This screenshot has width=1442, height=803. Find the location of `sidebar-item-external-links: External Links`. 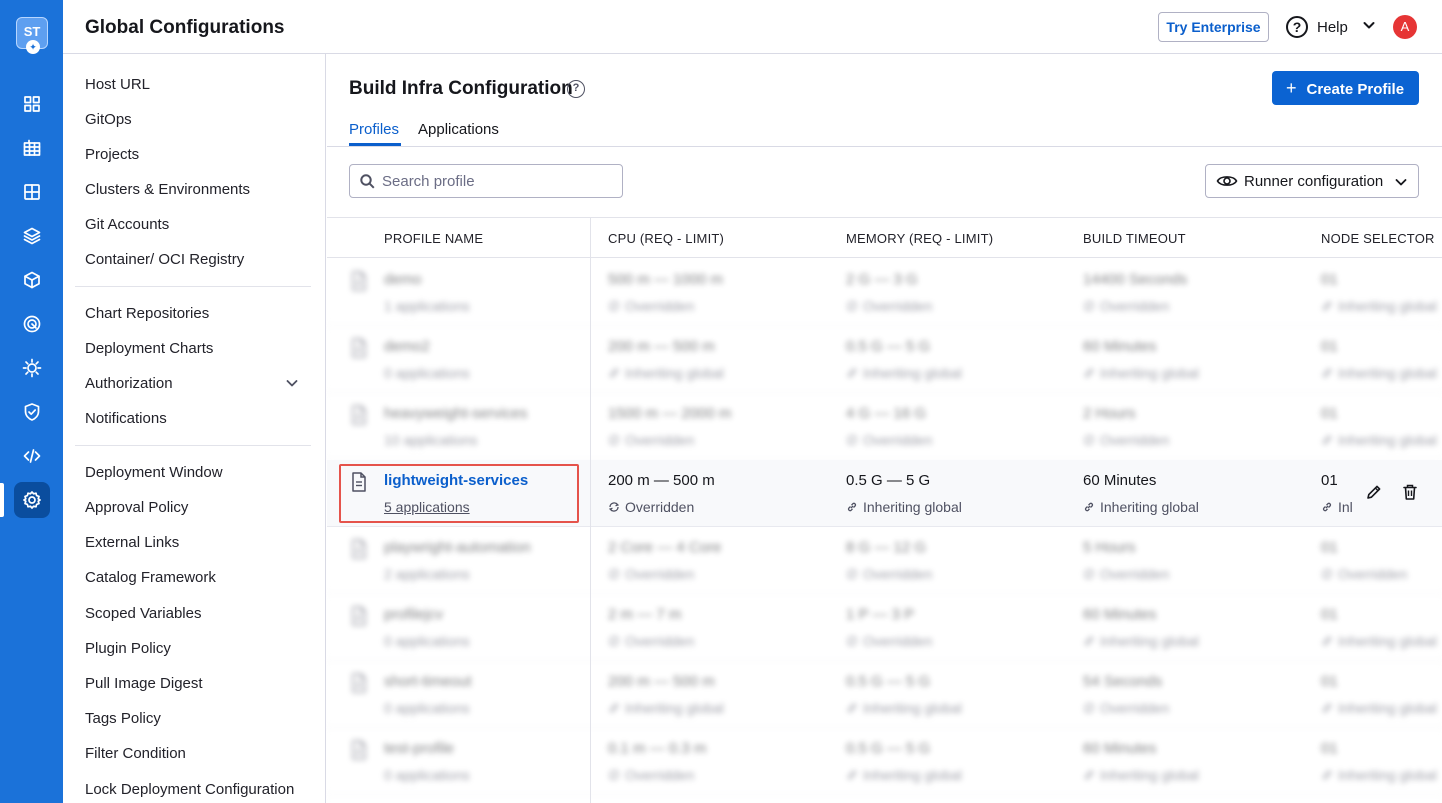

sidebar-item-external-links: External Links is located at coordinates (132, 542).